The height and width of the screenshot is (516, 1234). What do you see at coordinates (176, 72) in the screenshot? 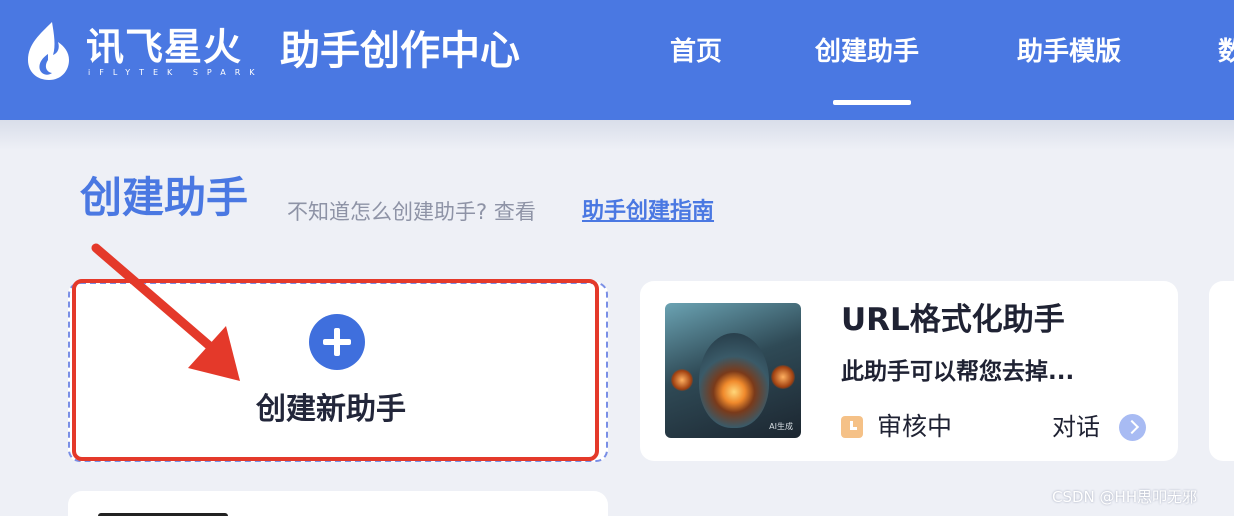
I see `logo-subtext: iFLYTEK SPARK` at bounding box center [176, 72].